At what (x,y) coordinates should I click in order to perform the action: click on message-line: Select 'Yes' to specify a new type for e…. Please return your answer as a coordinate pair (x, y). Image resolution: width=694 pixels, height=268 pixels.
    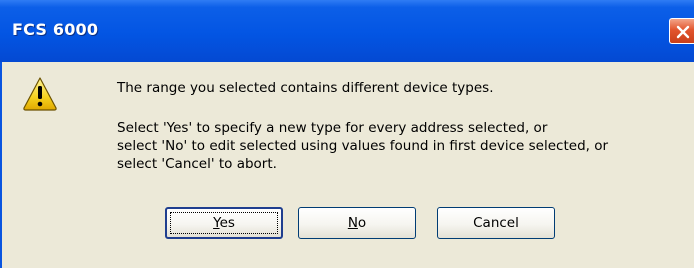
    Looking at the image, I should click on (332, 128).